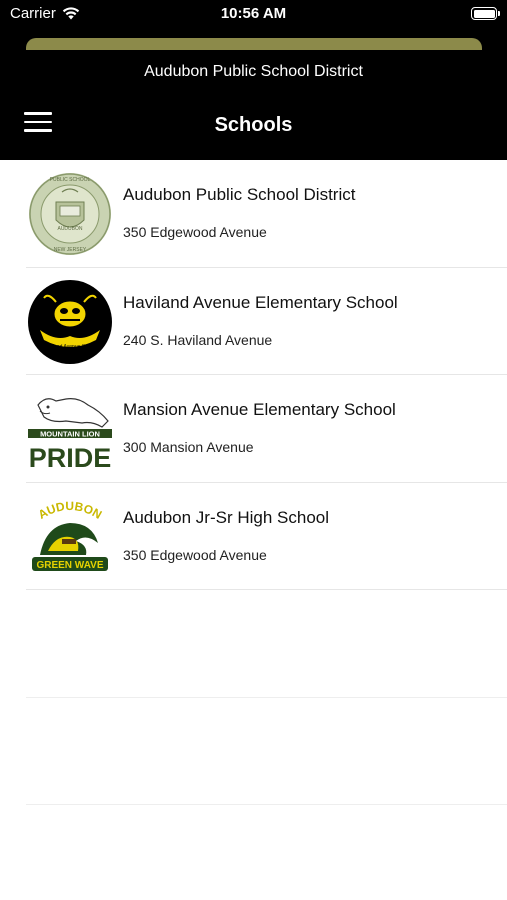 The width and height of the screenshot is (507, 900). I want to click on school-name: Mansion Avenue Elementary School, so click(259, 409).